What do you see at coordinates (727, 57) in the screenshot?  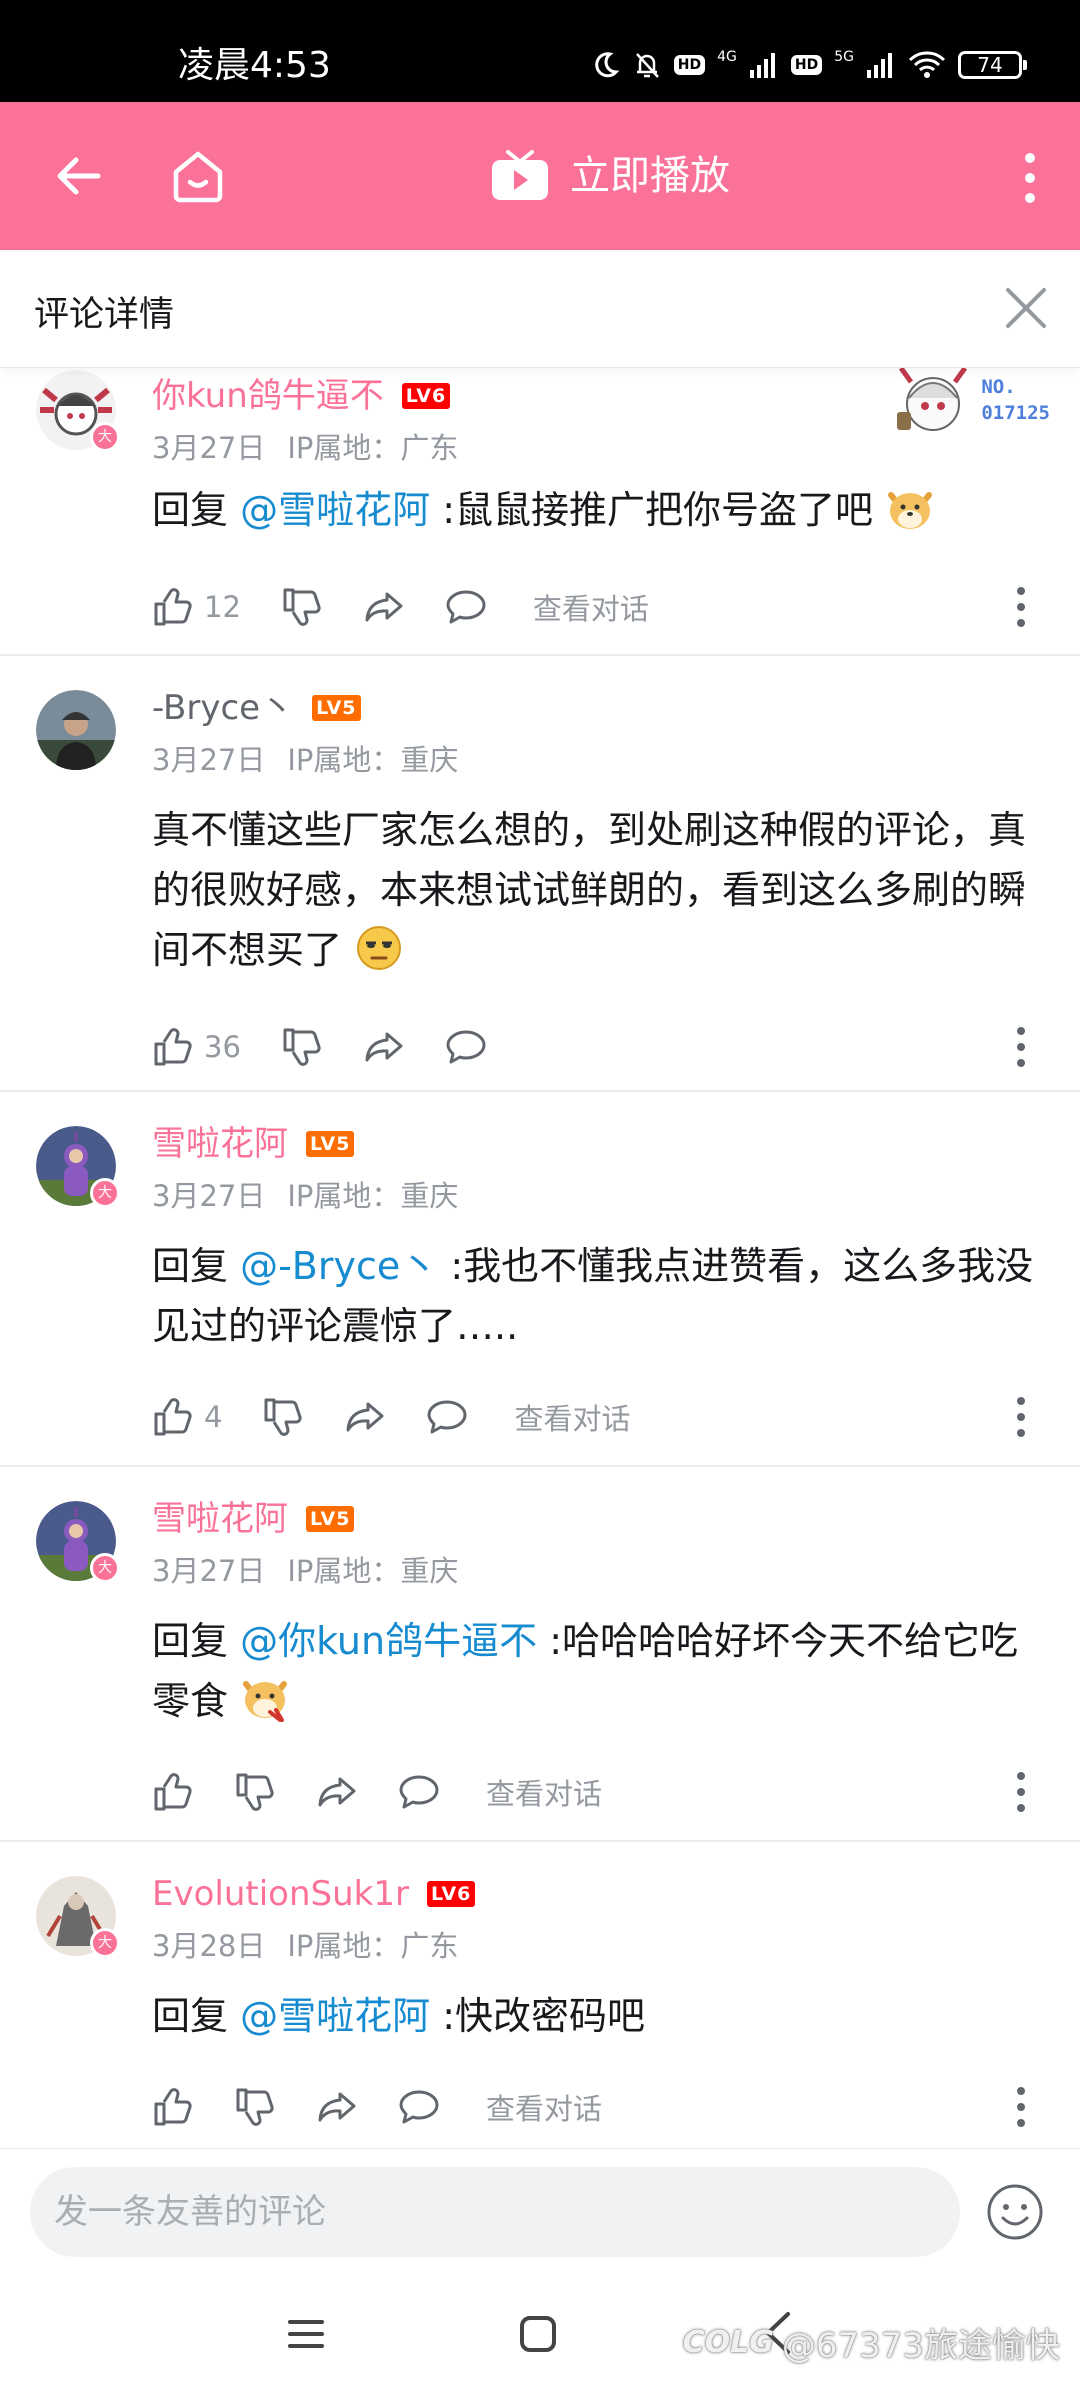 I see `network-4g: 4G` at bounding box center [727, 57].